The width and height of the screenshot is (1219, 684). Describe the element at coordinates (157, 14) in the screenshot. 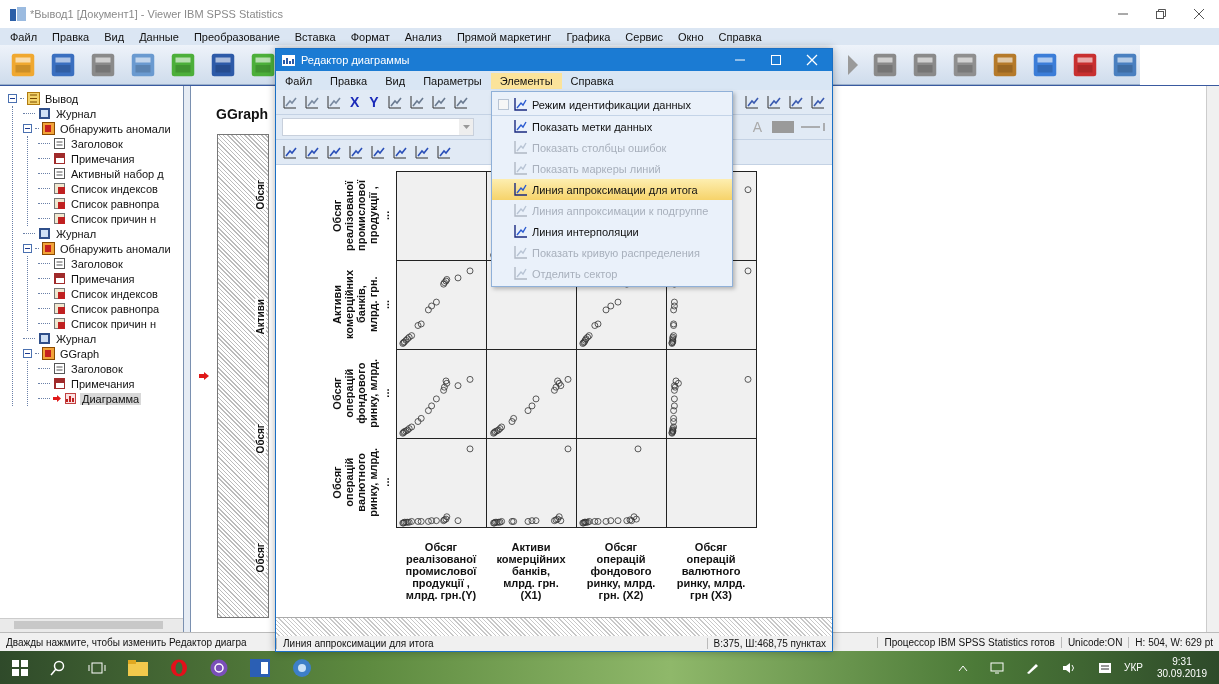

I see `window-title: *Вывод1 [Документ1] - Viewer IBM SPSS Statistics` at that location.